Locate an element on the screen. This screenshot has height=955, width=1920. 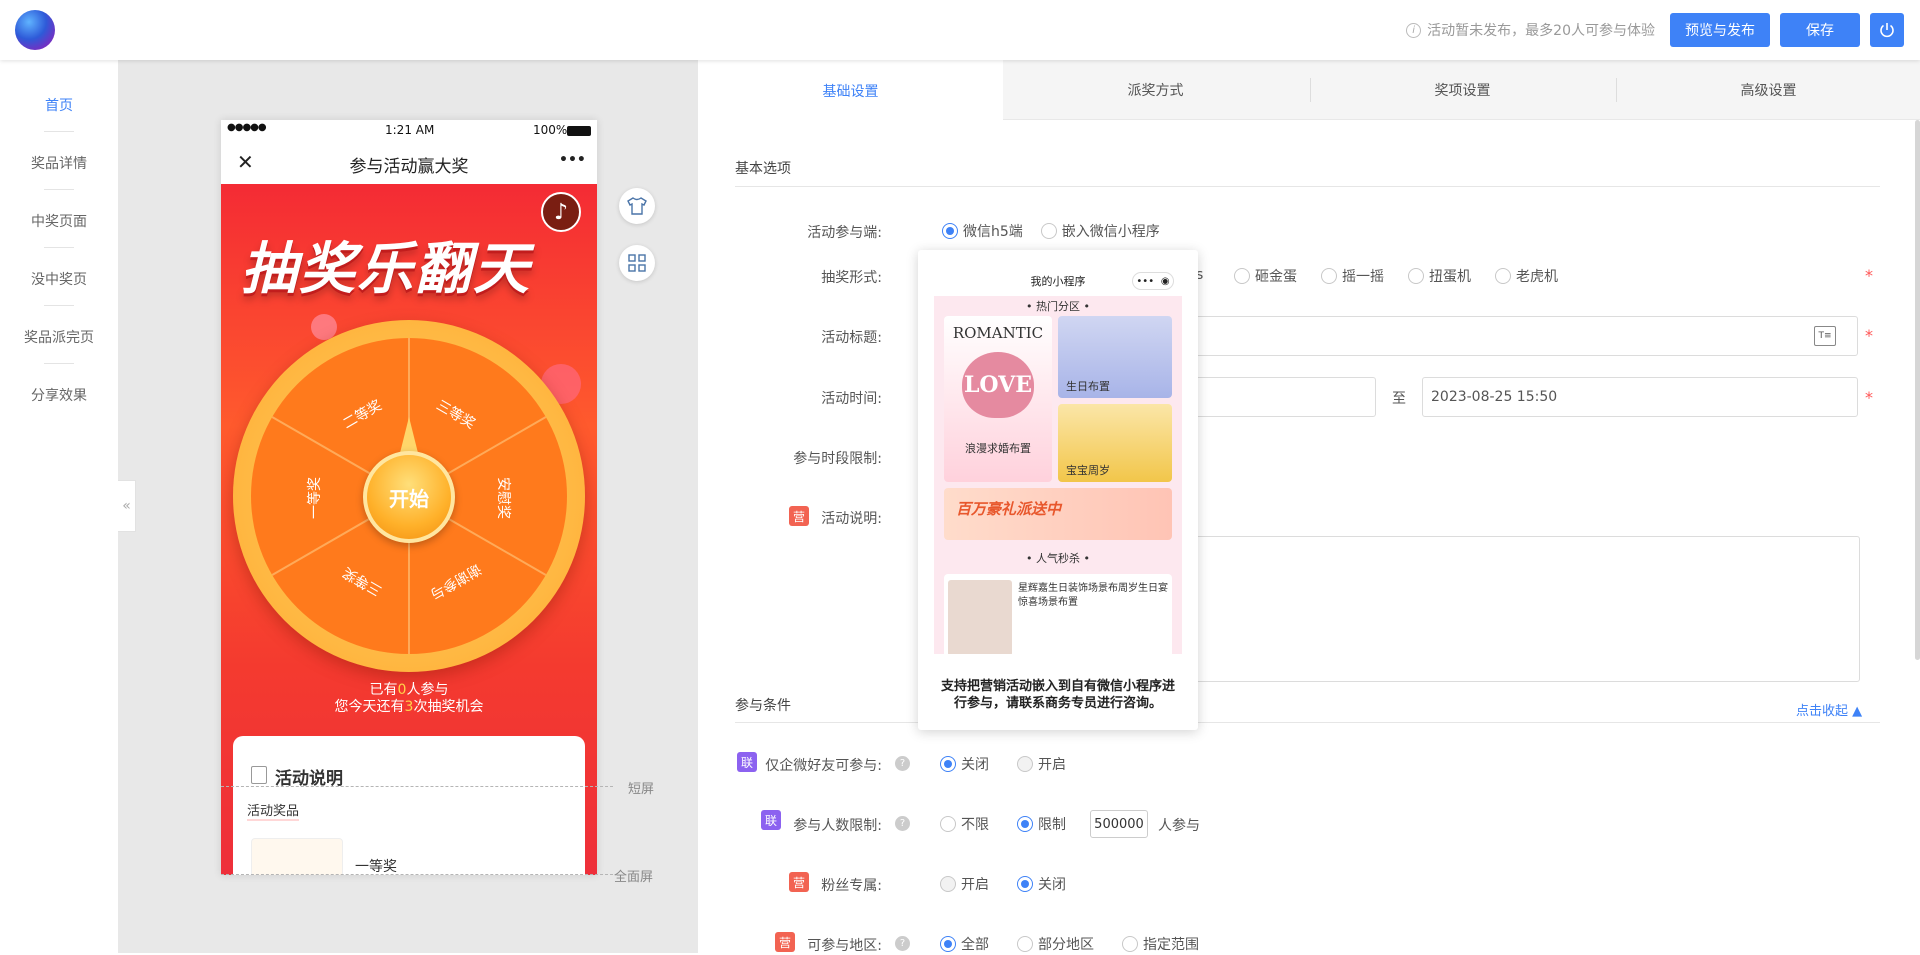
theme-shirt-icon is located at coordinates (637, 206).